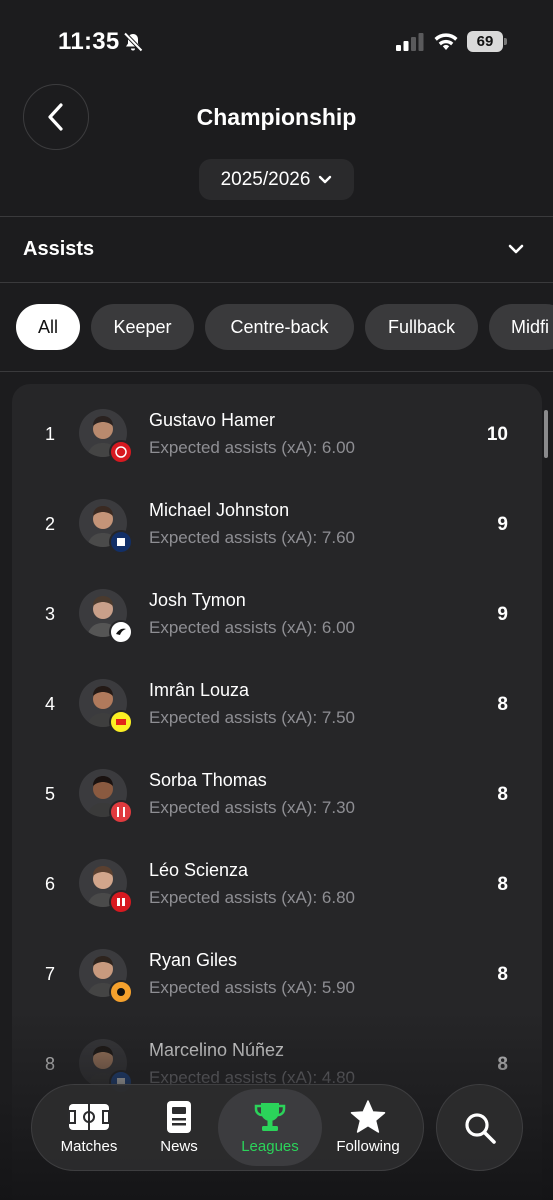 Image resolution: width=553 pixels, height=1200 pixels. I want to click on player-rank: 7, so click(49, 974).